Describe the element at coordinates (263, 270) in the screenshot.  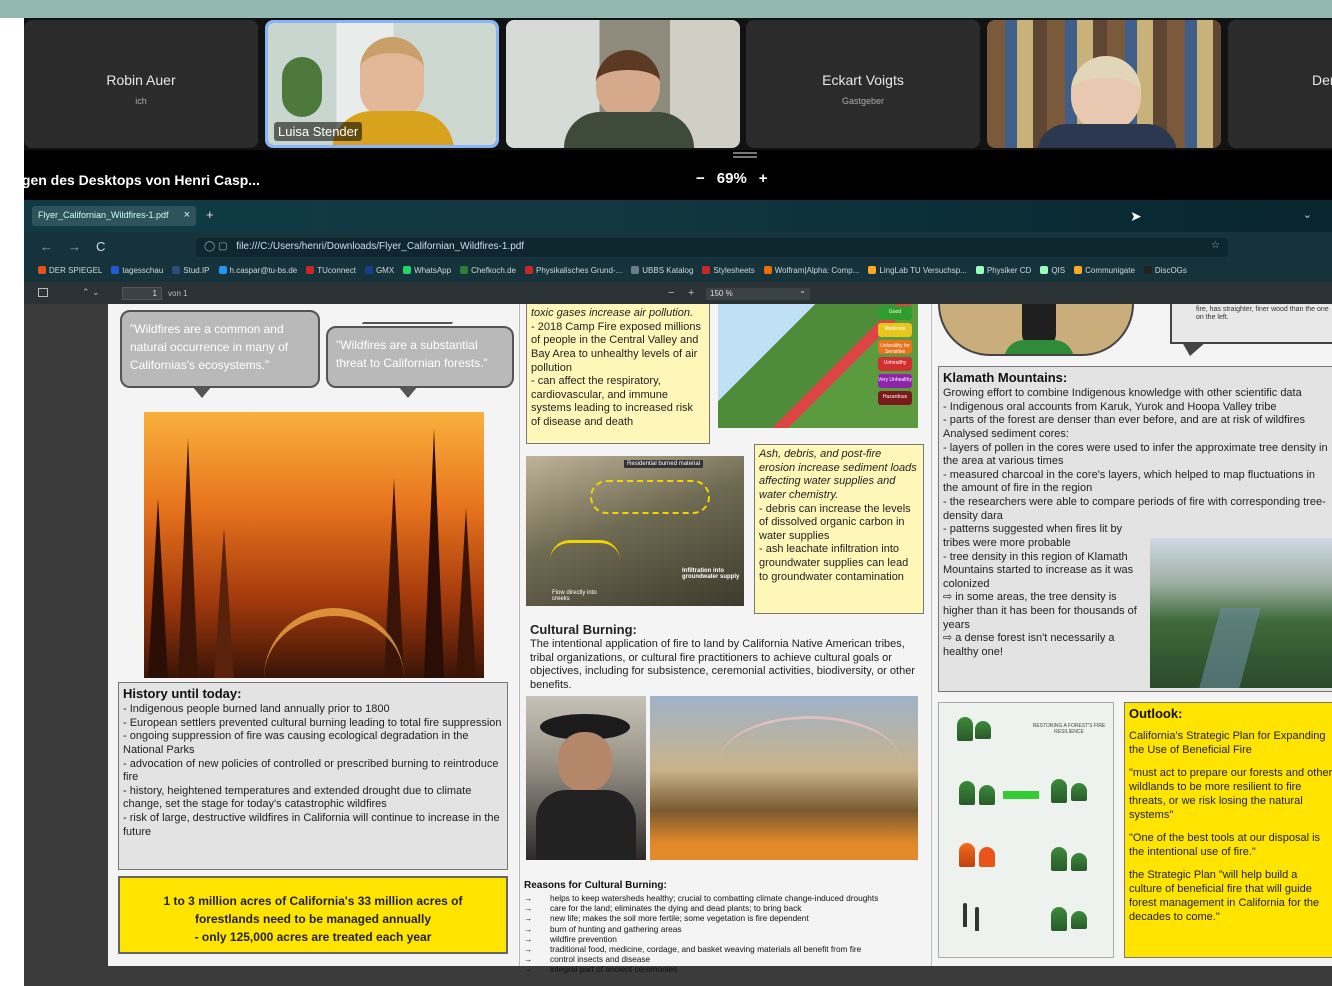
I see `bookmark-label: h.caspar@tu-bs.de` at that location.